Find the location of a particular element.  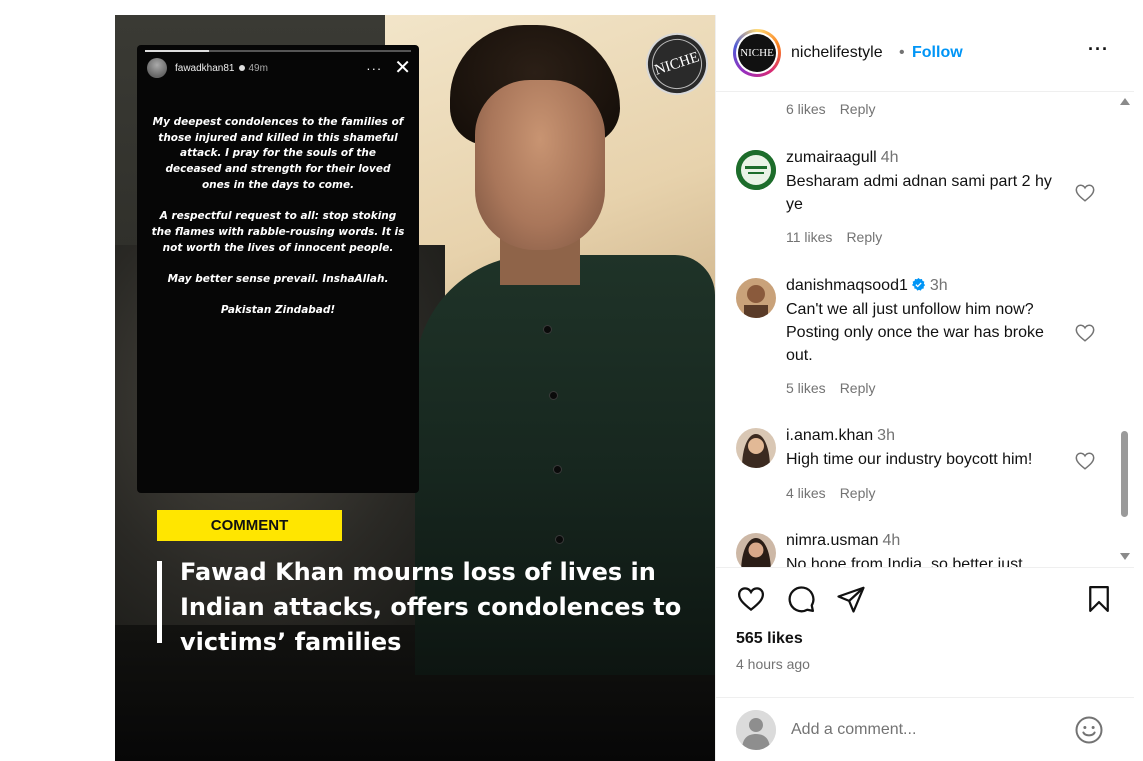

comment-meta: 5 likes Reply is located at coordinates (830, 388).